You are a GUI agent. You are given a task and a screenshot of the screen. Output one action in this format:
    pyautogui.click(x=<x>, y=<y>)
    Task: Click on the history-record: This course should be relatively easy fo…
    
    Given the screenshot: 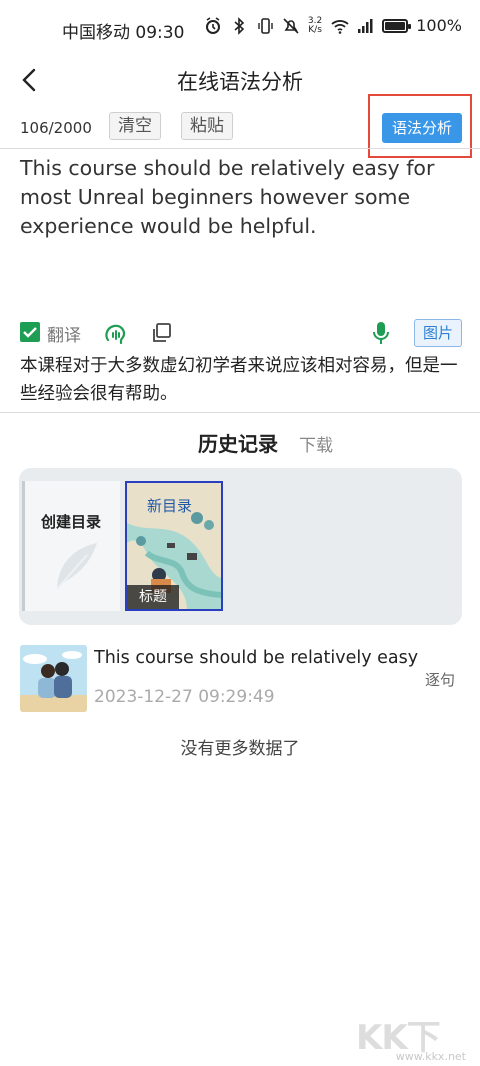 What is the action you would take?
    pyautogui.click(x=240, y=678)
    